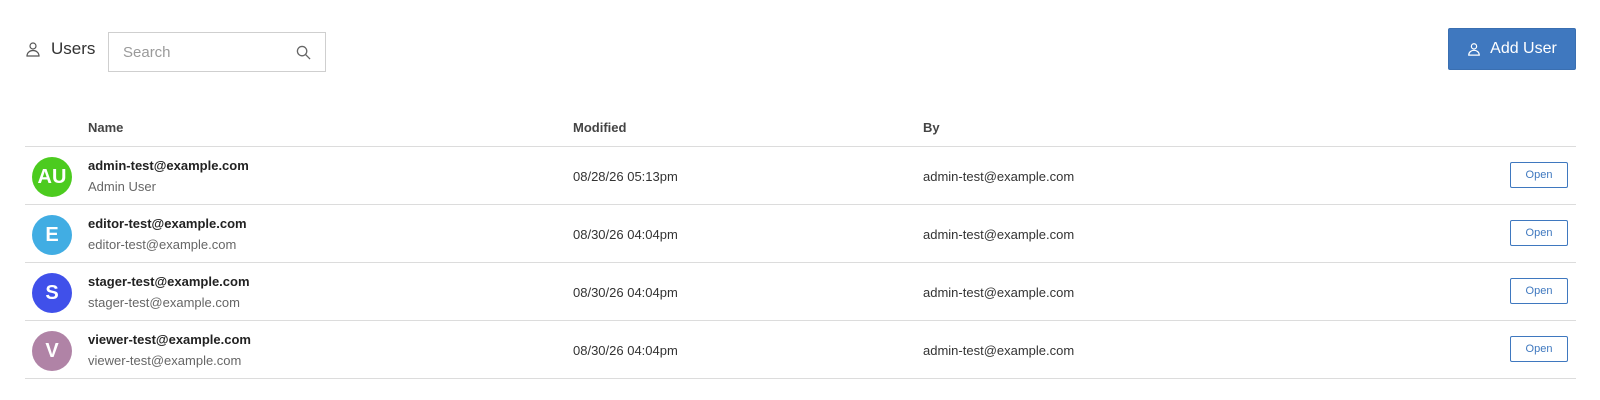 This screenshot has width=1600, height=400. What do you see at coordinates (52, 351) in the screenshot?
I see `avatar: V` at bounding box center [52, 351].